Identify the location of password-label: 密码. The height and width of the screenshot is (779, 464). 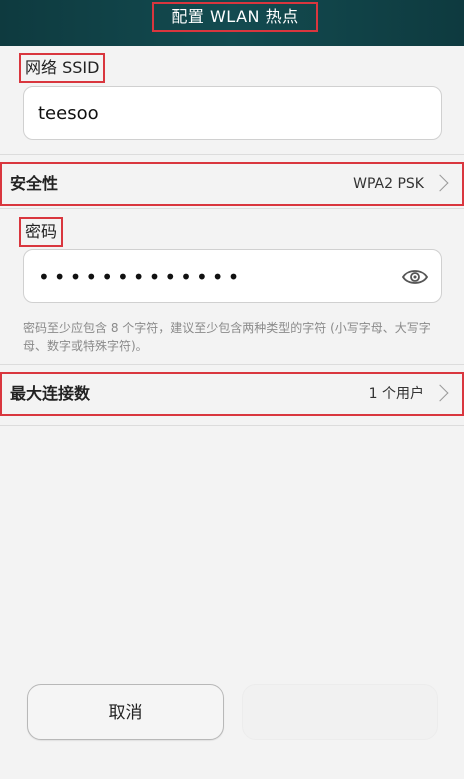
(41, 232).